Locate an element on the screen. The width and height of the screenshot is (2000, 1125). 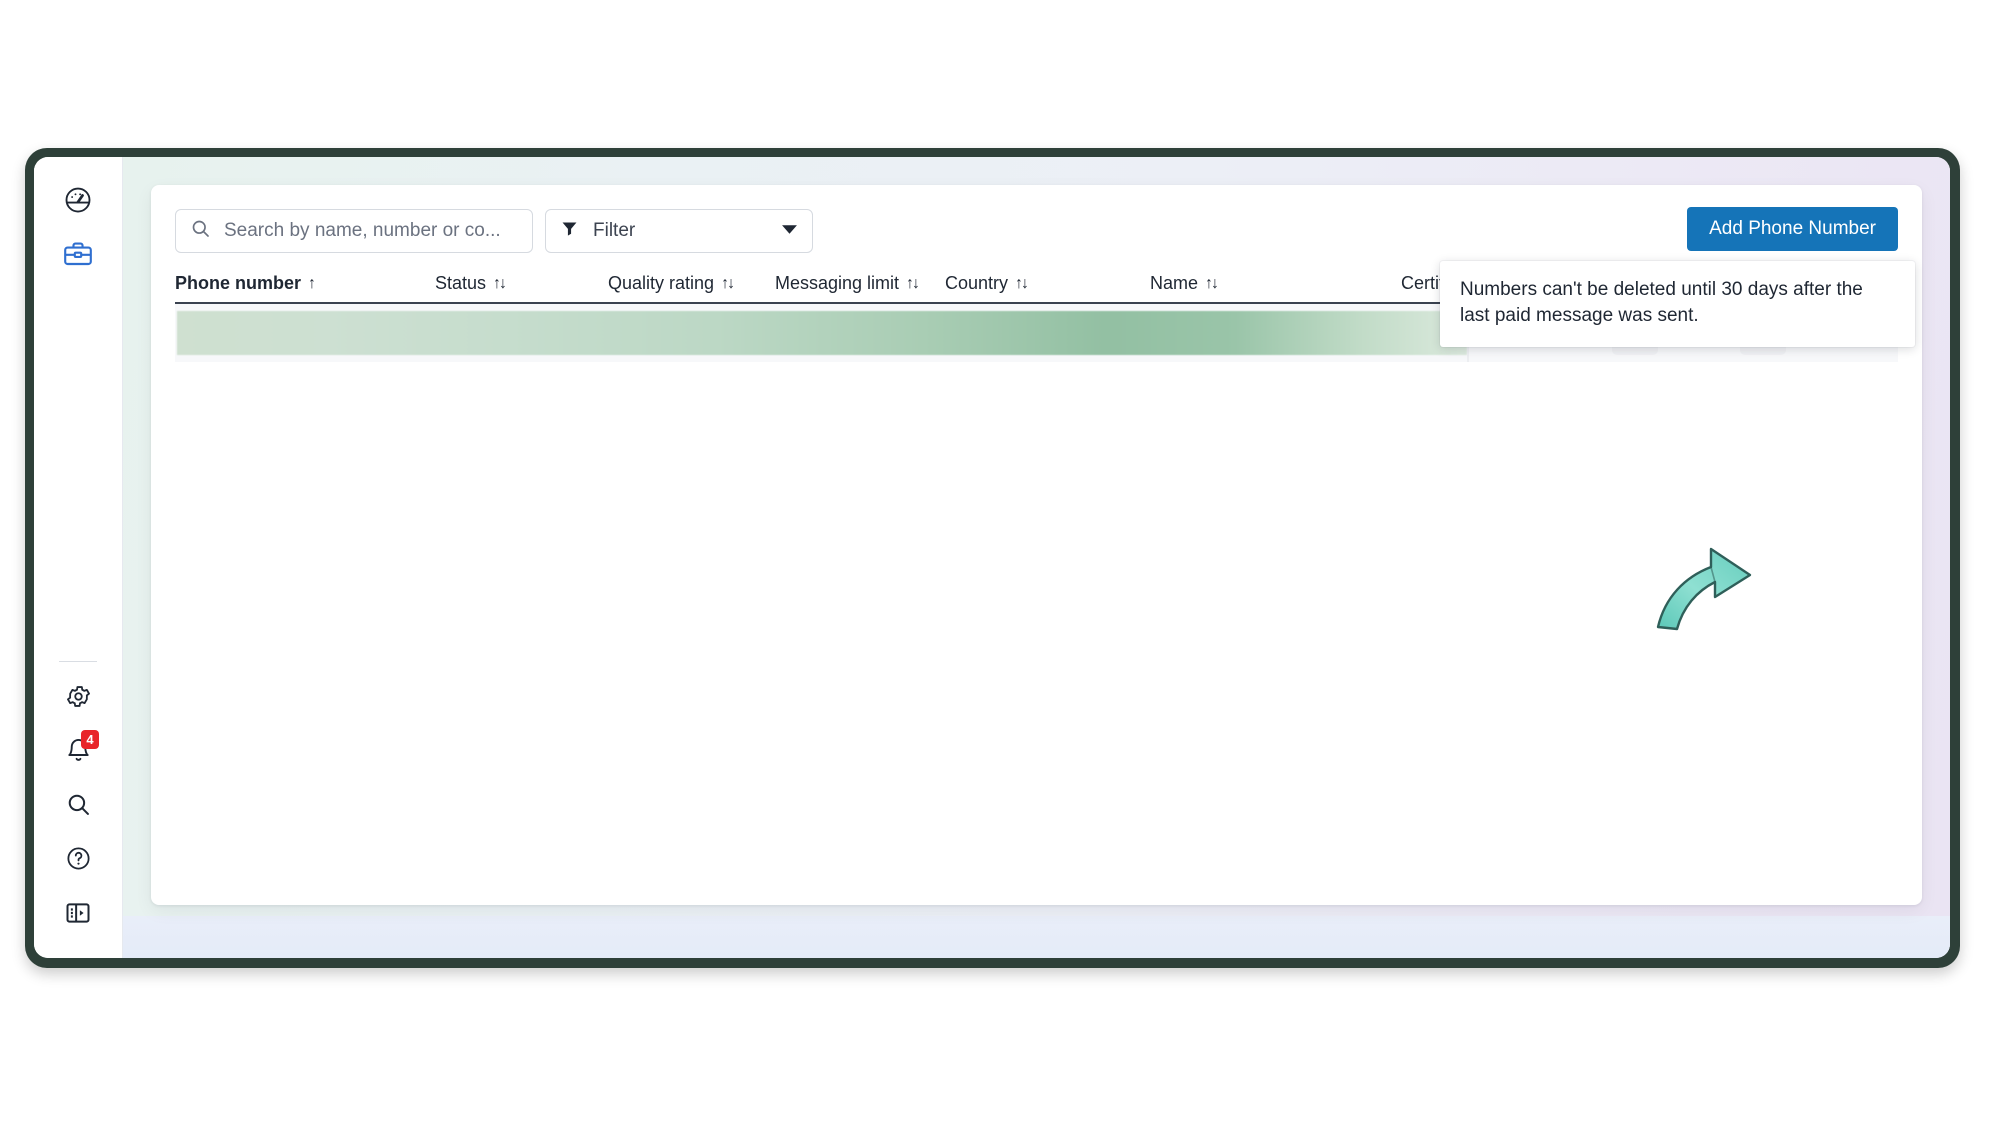
column-label: Quality rating is located at coordinates (661, 283).